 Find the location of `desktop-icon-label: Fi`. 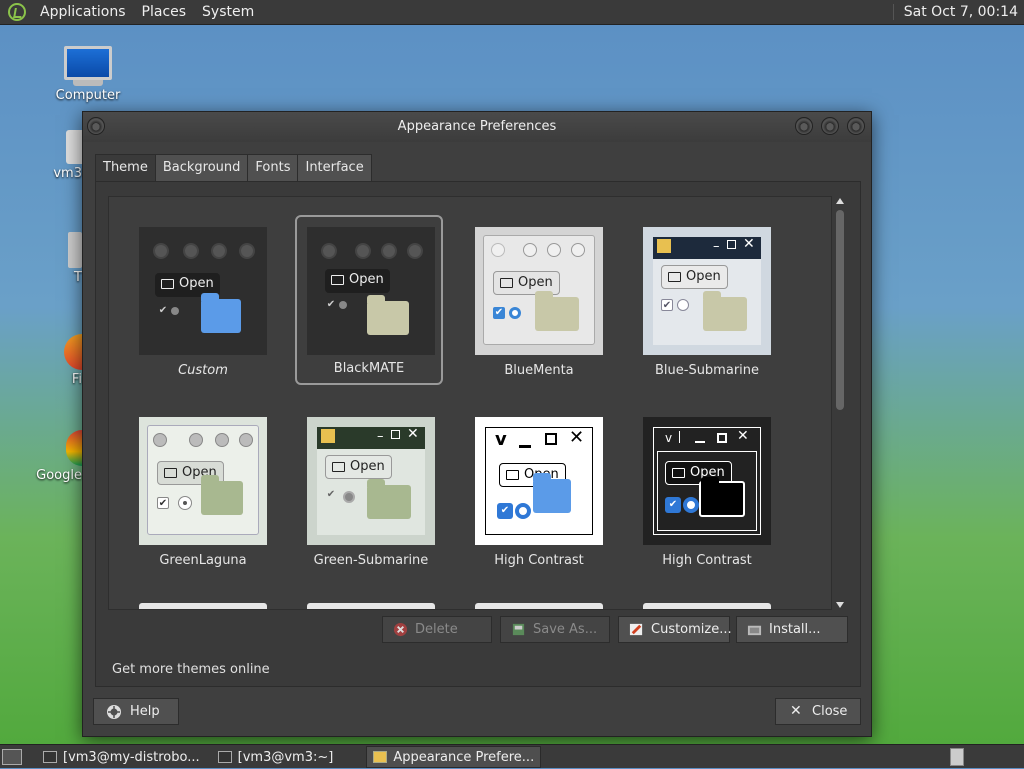

desktop-icon-label: Fi is located at coordinates (76, 379).